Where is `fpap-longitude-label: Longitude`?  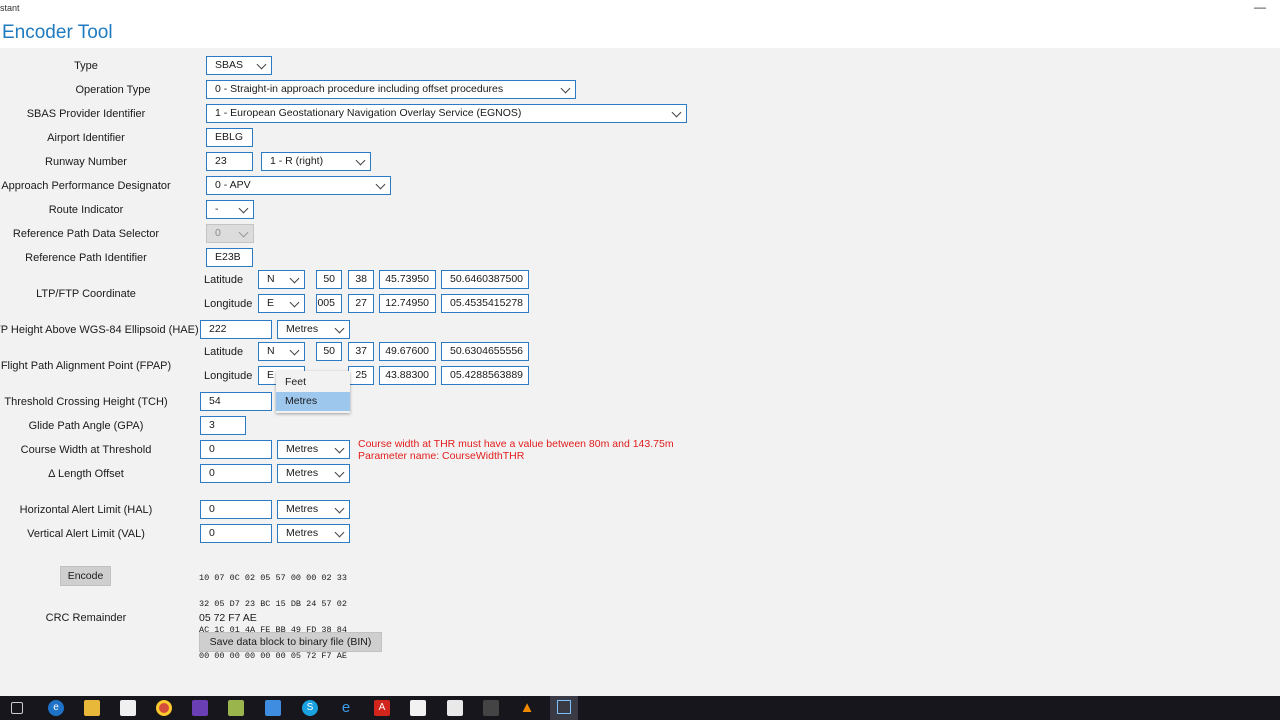 fpap-longitude-label: Longitude is located at coordinates (228, 376).